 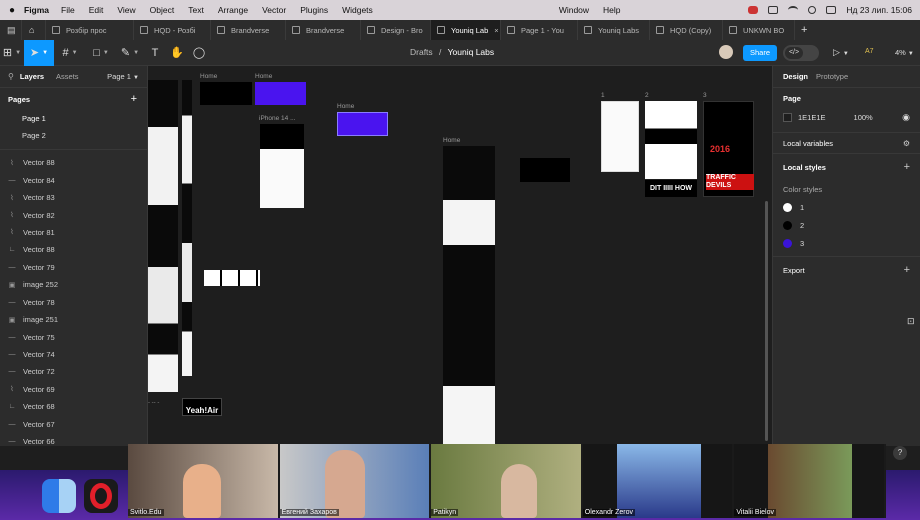 I want to click on frame-iphone, so click(x=282, y=166).